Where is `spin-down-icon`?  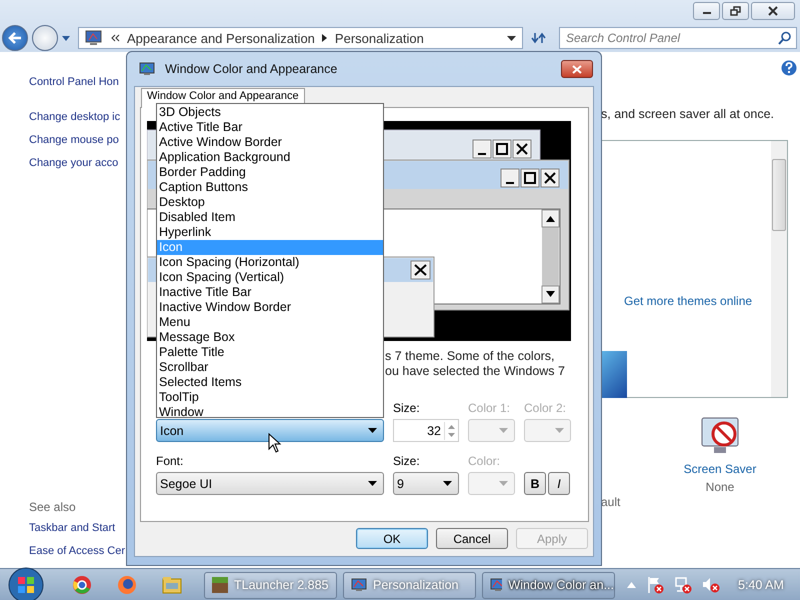
spin-down-icon is located at coordinates (451, 435).